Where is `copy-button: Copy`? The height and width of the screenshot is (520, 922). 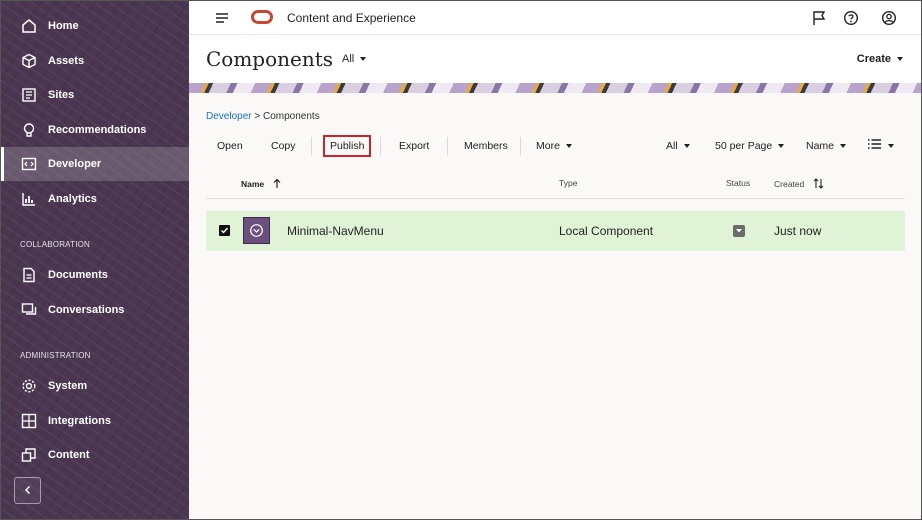
copy-button: Copy is located at coordinates (283, 146).